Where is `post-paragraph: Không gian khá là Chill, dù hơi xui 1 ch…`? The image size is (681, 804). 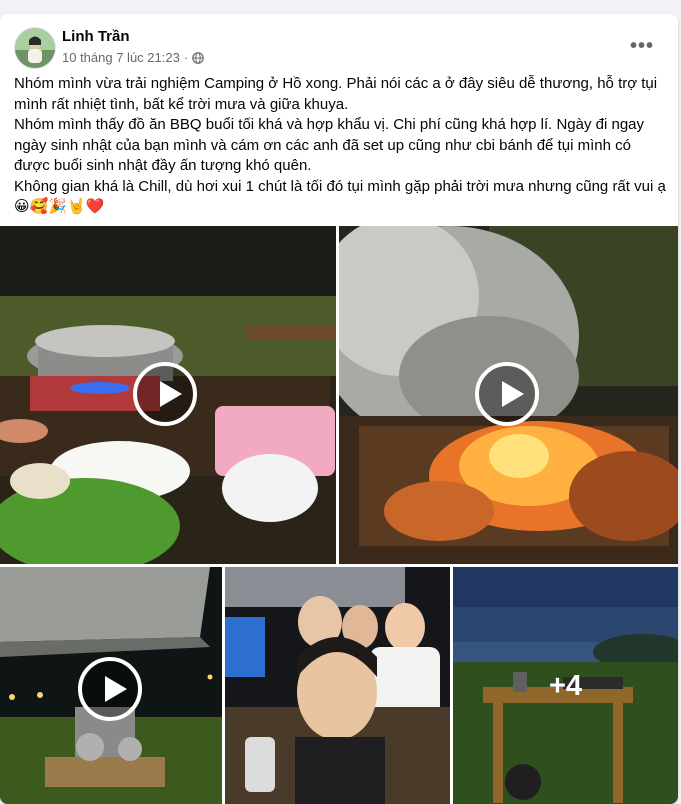 post-paragraph: Không gian khá là Chill, dù hơi xui 1 ch… is located at coordinates (340, 196).